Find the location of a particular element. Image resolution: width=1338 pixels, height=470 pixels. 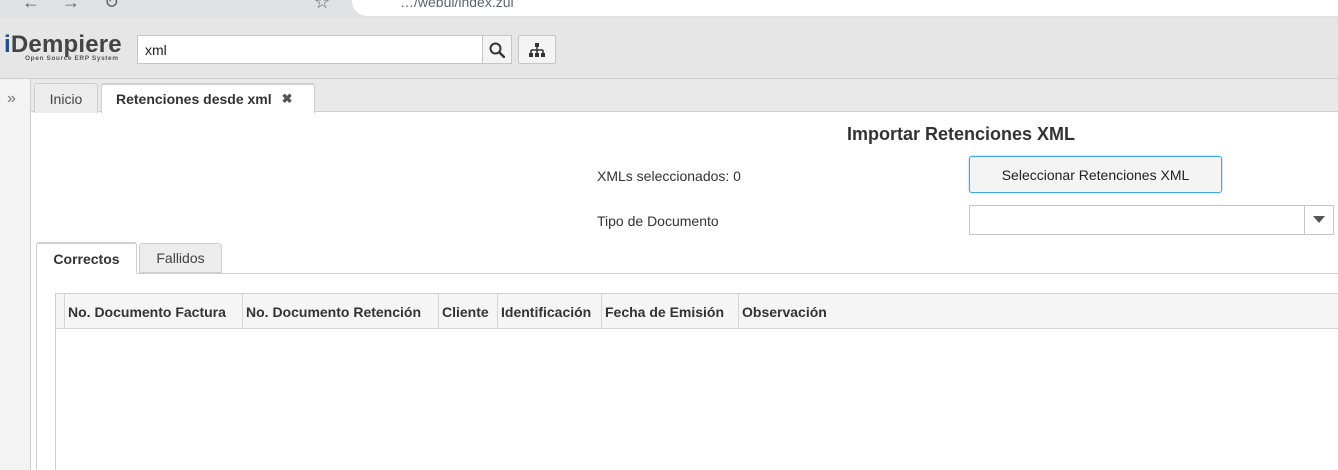

sitemap-icon is located at coordinates (537, 49).